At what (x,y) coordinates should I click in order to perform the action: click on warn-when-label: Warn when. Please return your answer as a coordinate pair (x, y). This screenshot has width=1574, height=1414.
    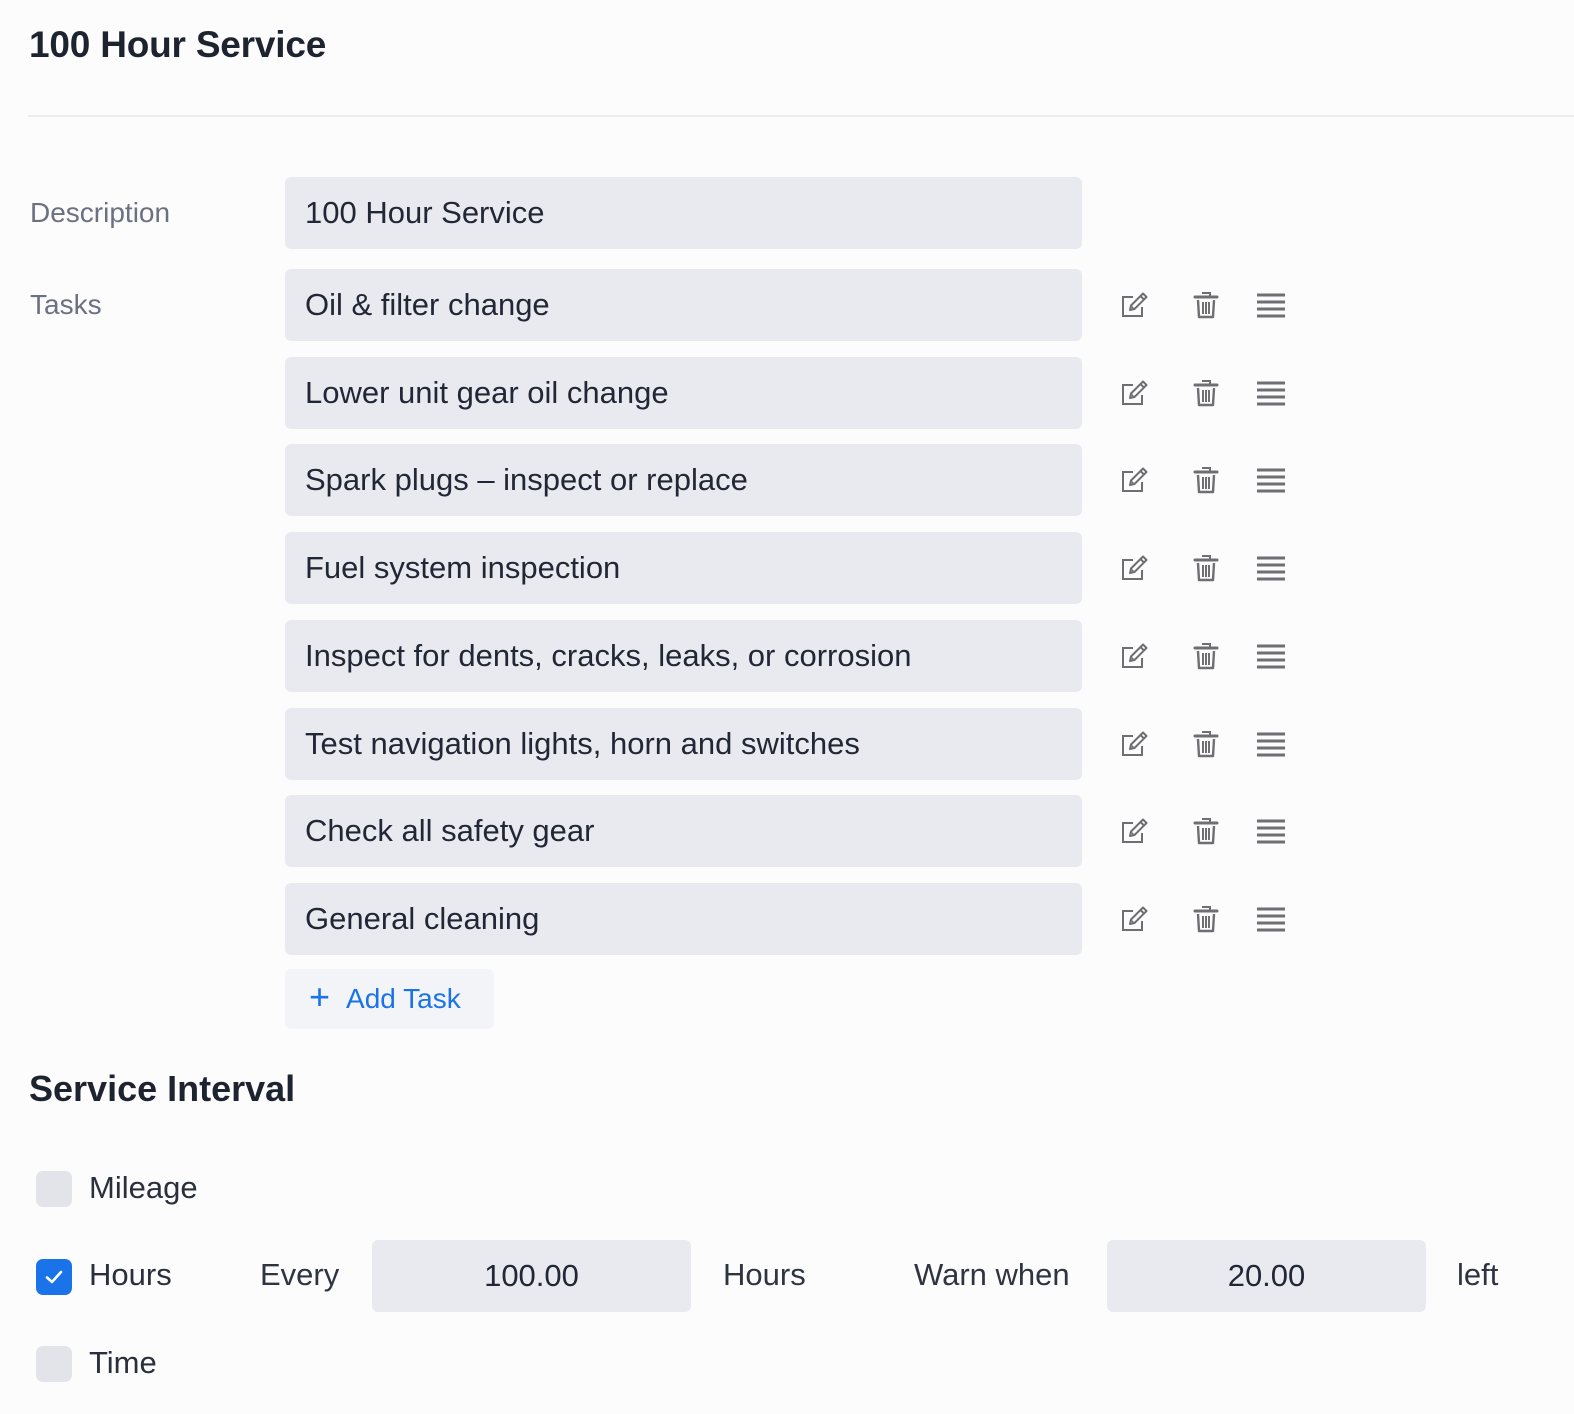
    Looking at the image, I should click on (992, 1274).